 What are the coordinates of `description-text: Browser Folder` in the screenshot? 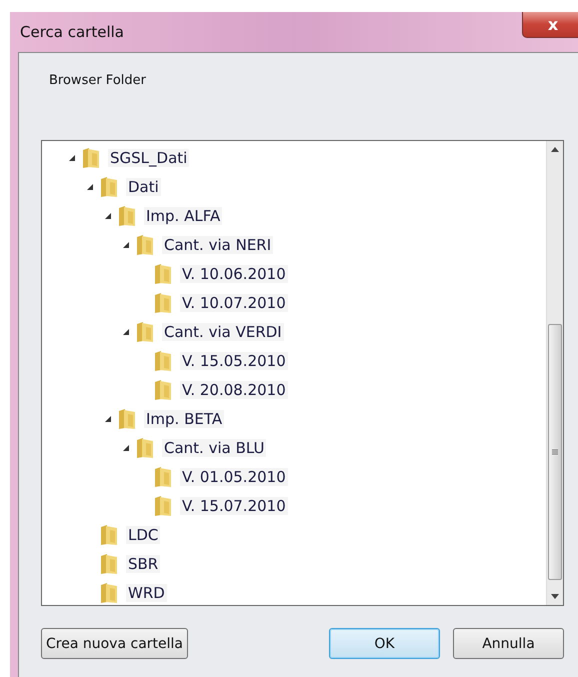 It's located at (97, 81).